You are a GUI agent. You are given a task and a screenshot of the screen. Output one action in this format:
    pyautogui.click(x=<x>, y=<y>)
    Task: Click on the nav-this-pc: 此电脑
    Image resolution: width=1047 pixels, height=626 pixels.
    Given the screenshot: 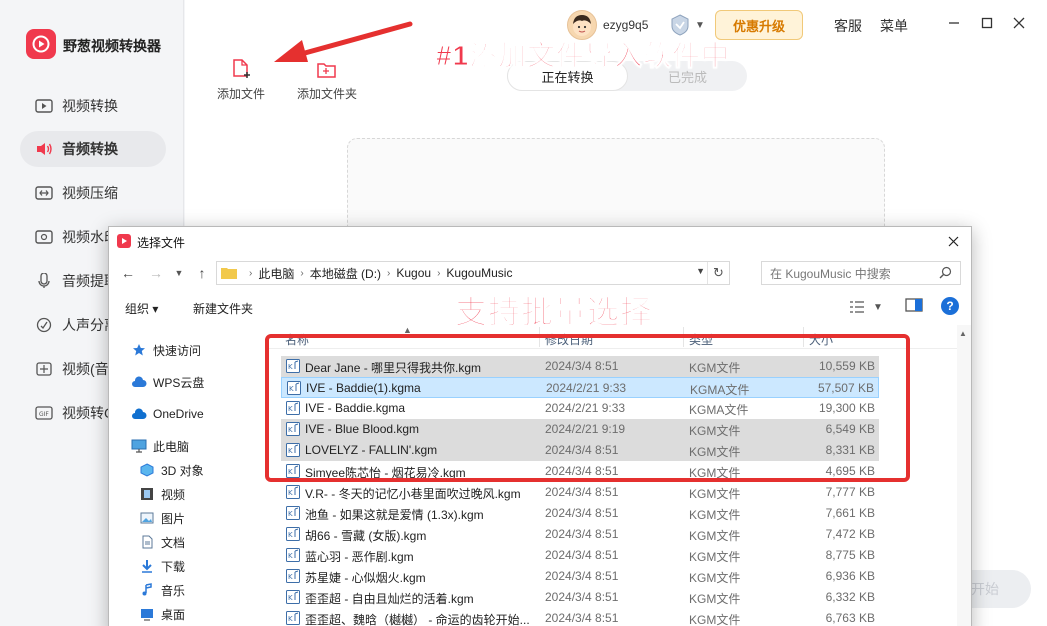 What is the action you would take?
    pyautogui.click(x=160, y=446)
    